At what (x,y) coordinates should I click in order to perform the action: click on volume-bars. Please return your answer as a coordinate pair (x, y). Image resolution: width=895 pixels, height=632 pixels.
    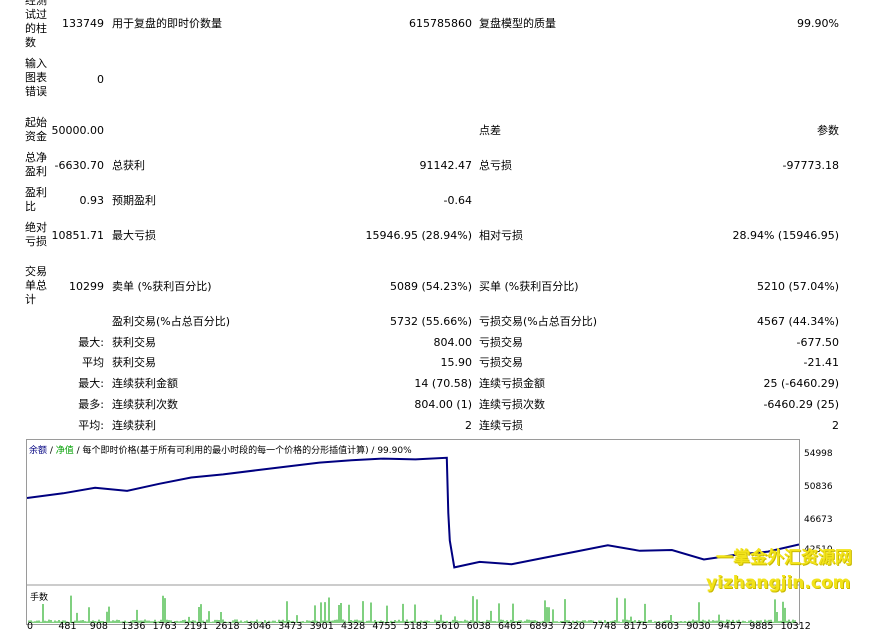
    Looking at the image, I should click on (412, 609).